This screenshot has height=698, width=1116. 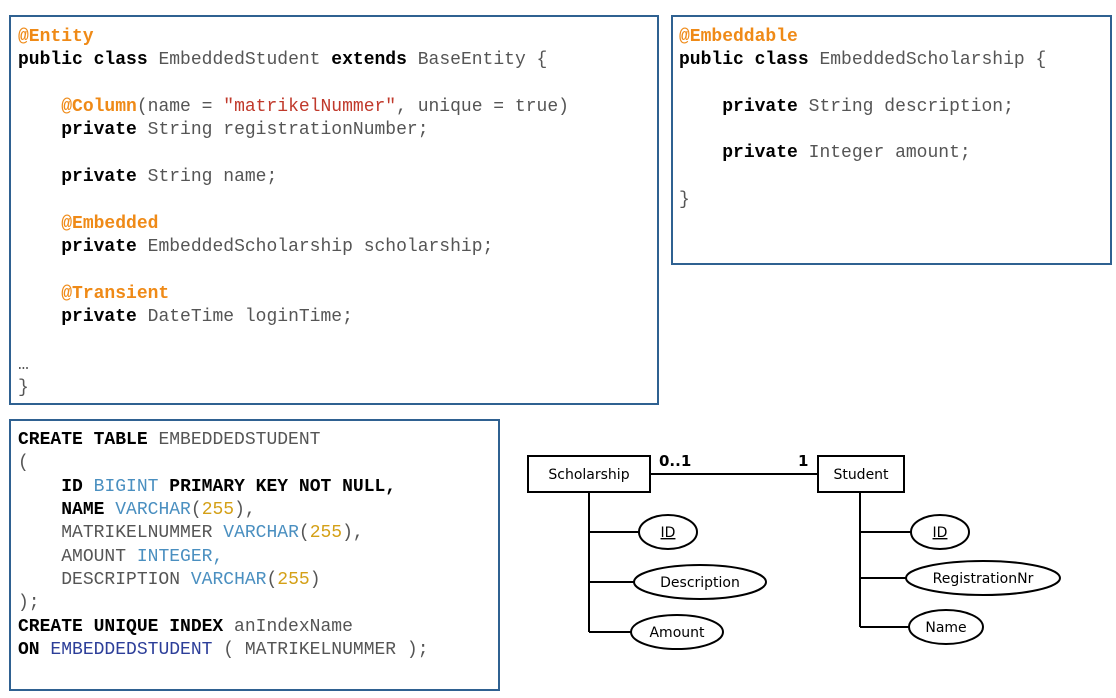 What do you see at coordinates (983, 579) in the screenshot?
I see `attr-label: RegistrationNr` at bounding box center [983, 579].